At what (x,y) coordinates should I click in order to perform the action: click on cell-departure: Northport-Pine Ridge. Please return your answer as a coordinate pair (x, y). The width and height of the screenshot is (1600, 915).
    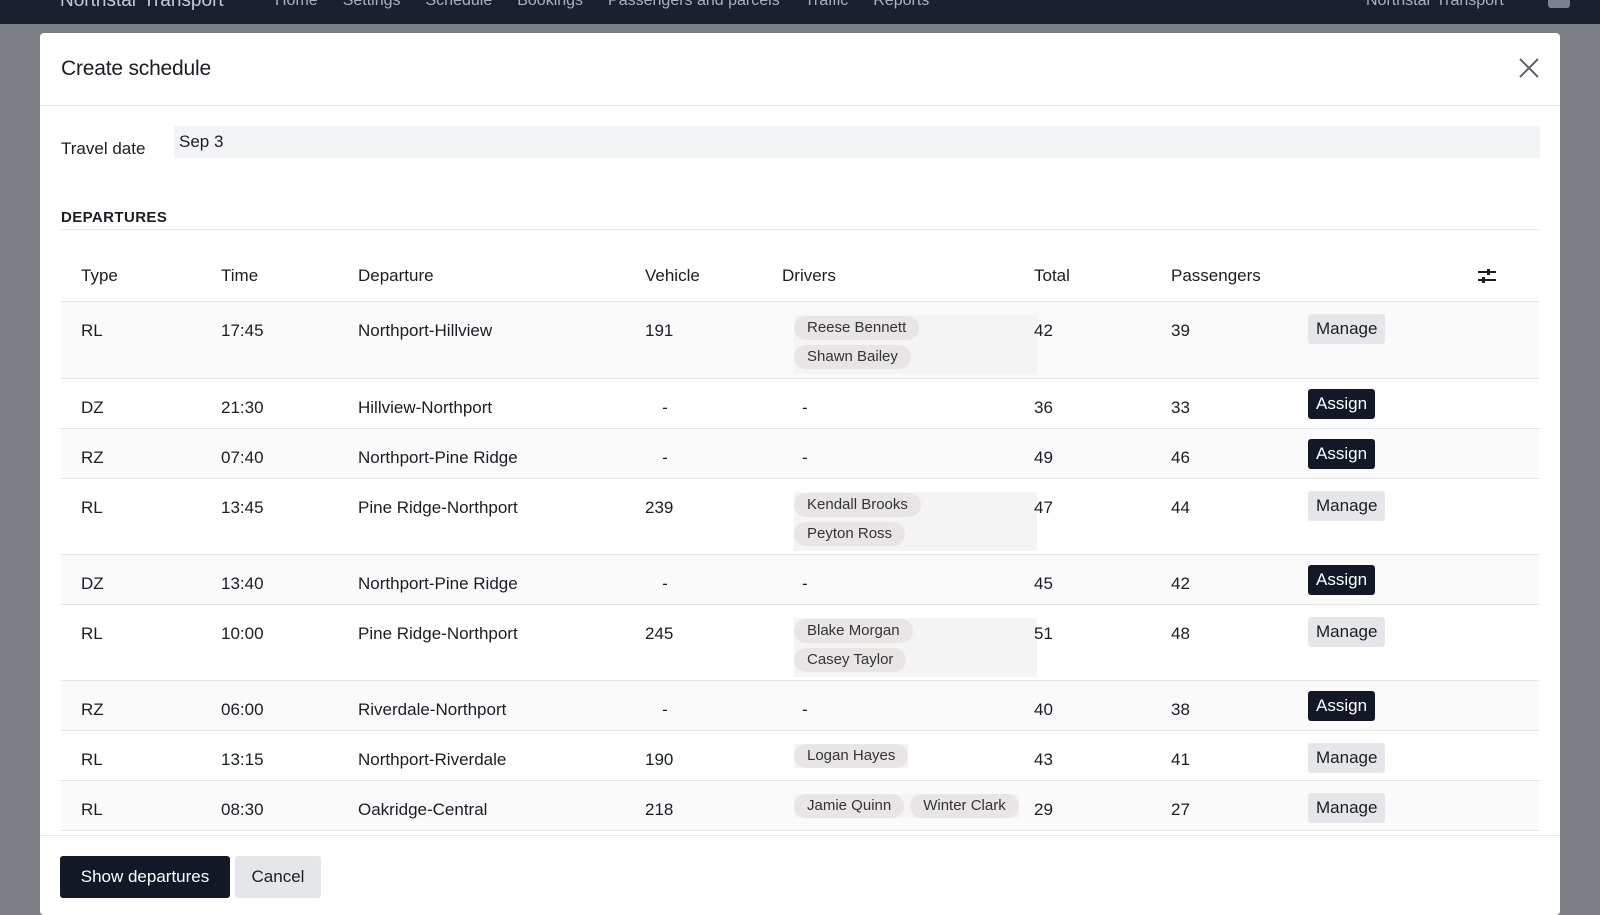
    Looking at the image, I should click on (438, 583).